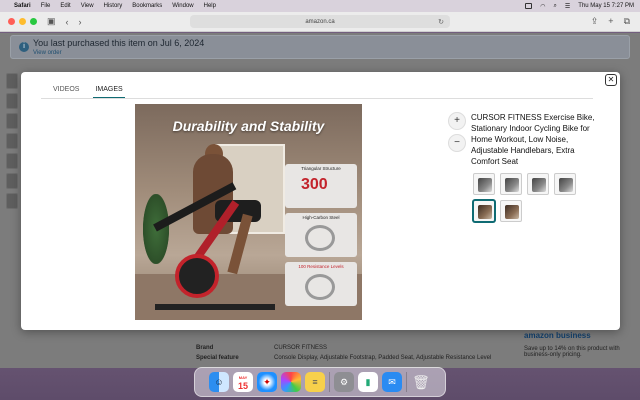  I want to click on tab-videos: VIDEOS, so click(66, 91).